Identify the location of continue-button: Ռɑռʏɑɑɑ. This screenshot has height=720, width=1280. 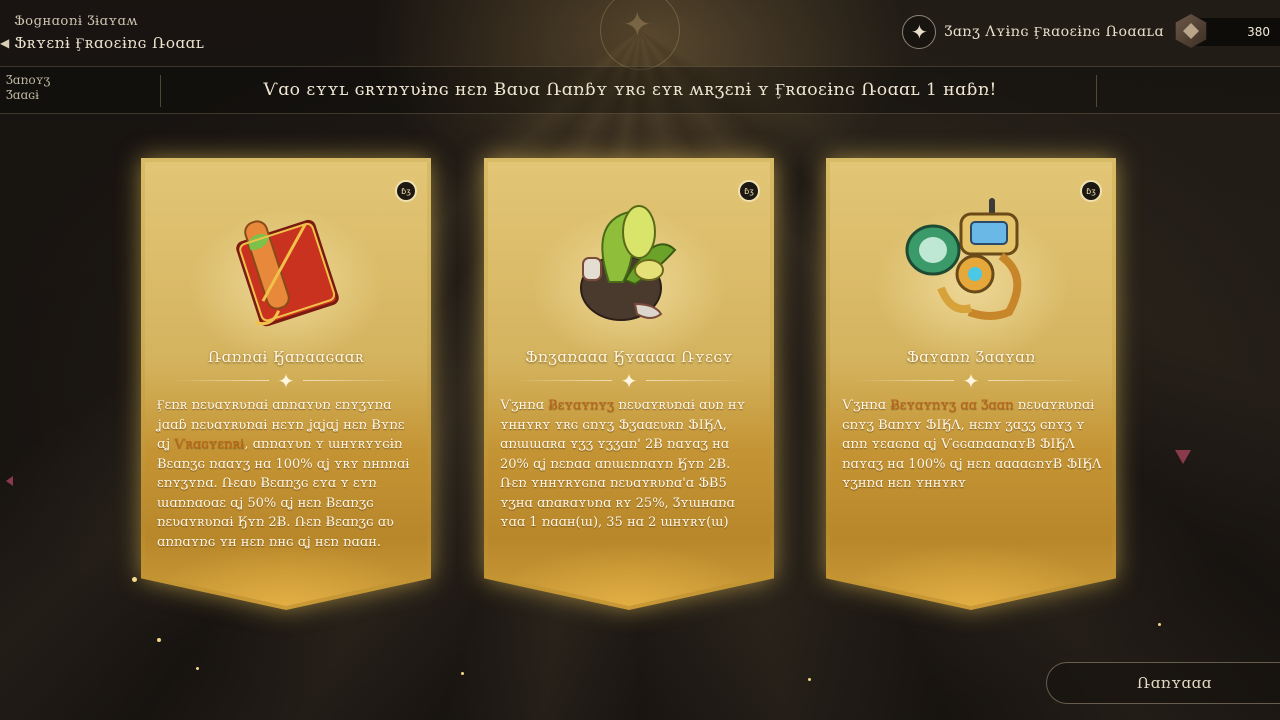
(1163, 683).